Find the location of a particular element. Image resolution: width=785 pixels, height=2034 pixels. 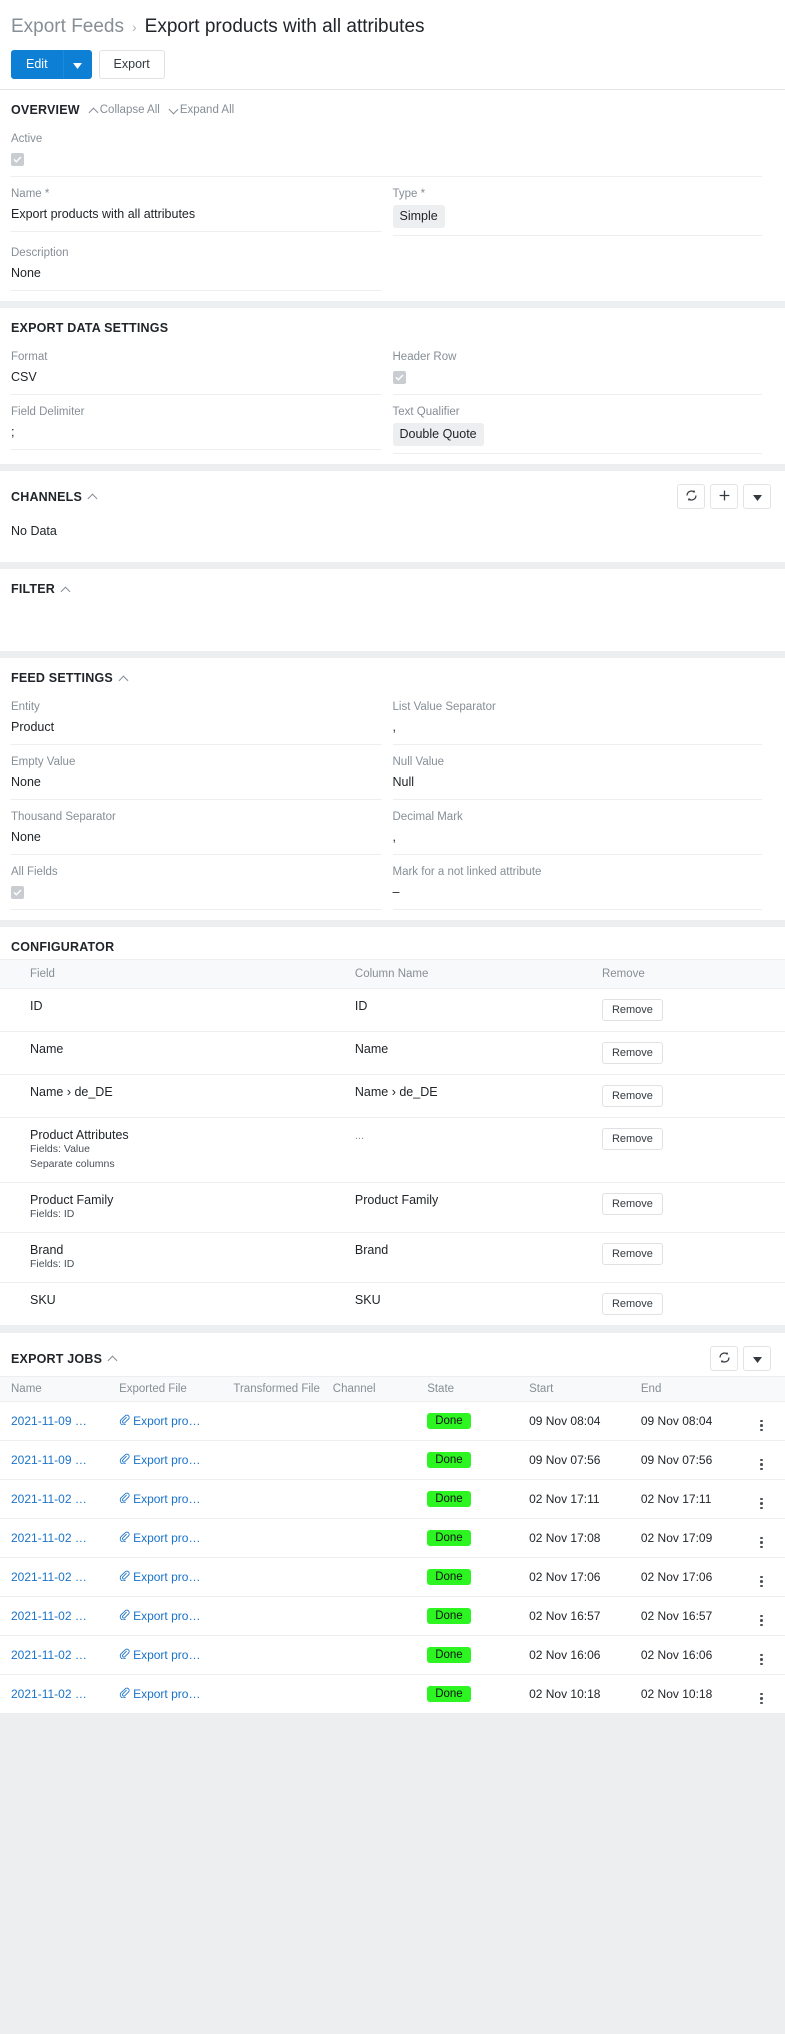

edit-button-group: Edit is located at coordinates (51, 64).